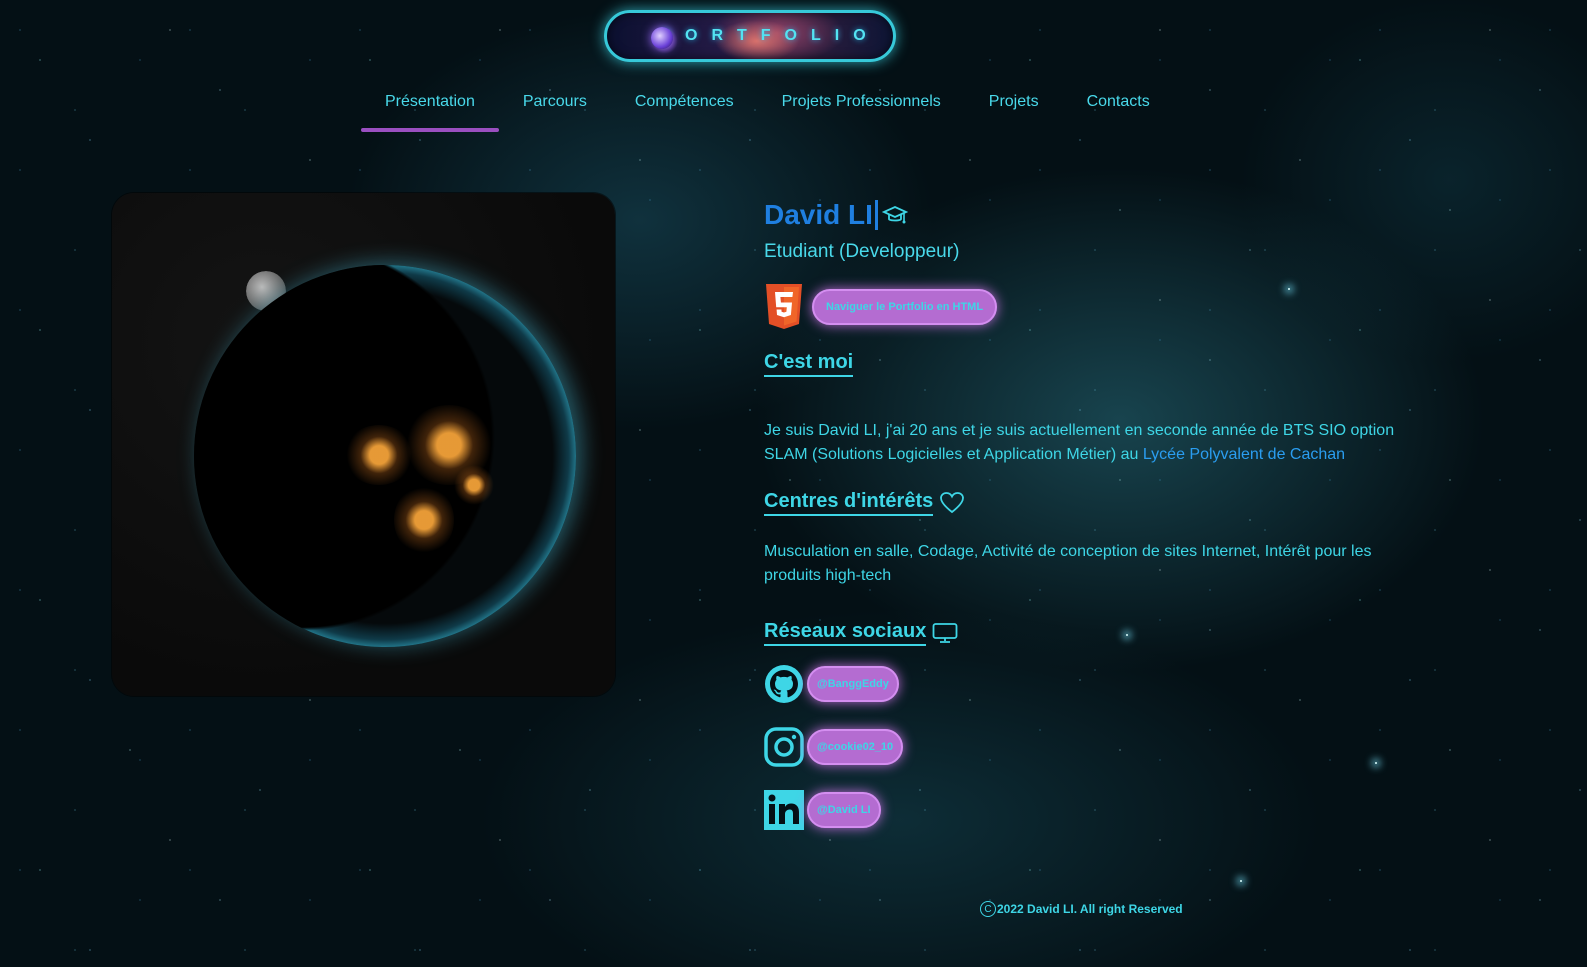  Describe the element at coordinates (1084, 684) in the screenshot. I see `social-item-github: @BanggEddy` at that location.